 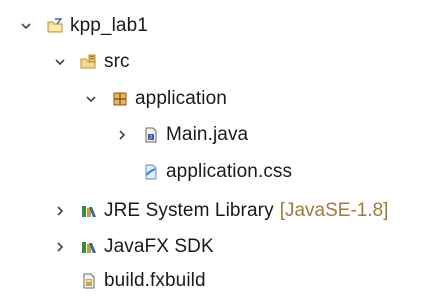 I want to click on tree-item-label: application, so click(x=181, y=98).